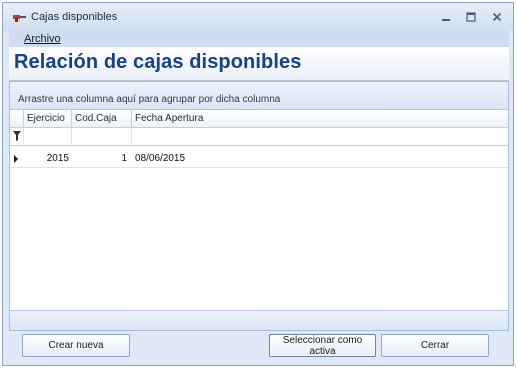 Image resolution: width=517 pixels, height=369 pixels. What do you see at coordinates (48, 119) in the screenshot?
I see `column-header-ejercicio: Ejercicio` at bounding box center [48, 119].